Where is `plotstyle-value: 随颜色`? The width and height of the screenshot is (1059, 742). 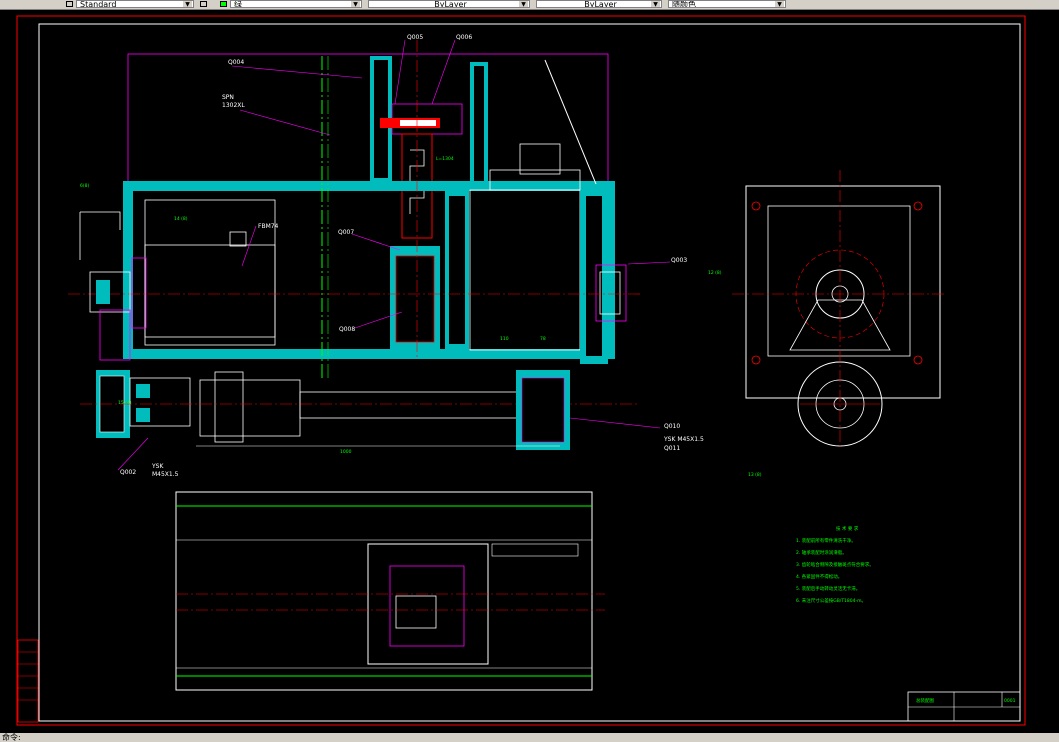 plotstyle-value: 随颜色 is located at coordinates (684, 4).